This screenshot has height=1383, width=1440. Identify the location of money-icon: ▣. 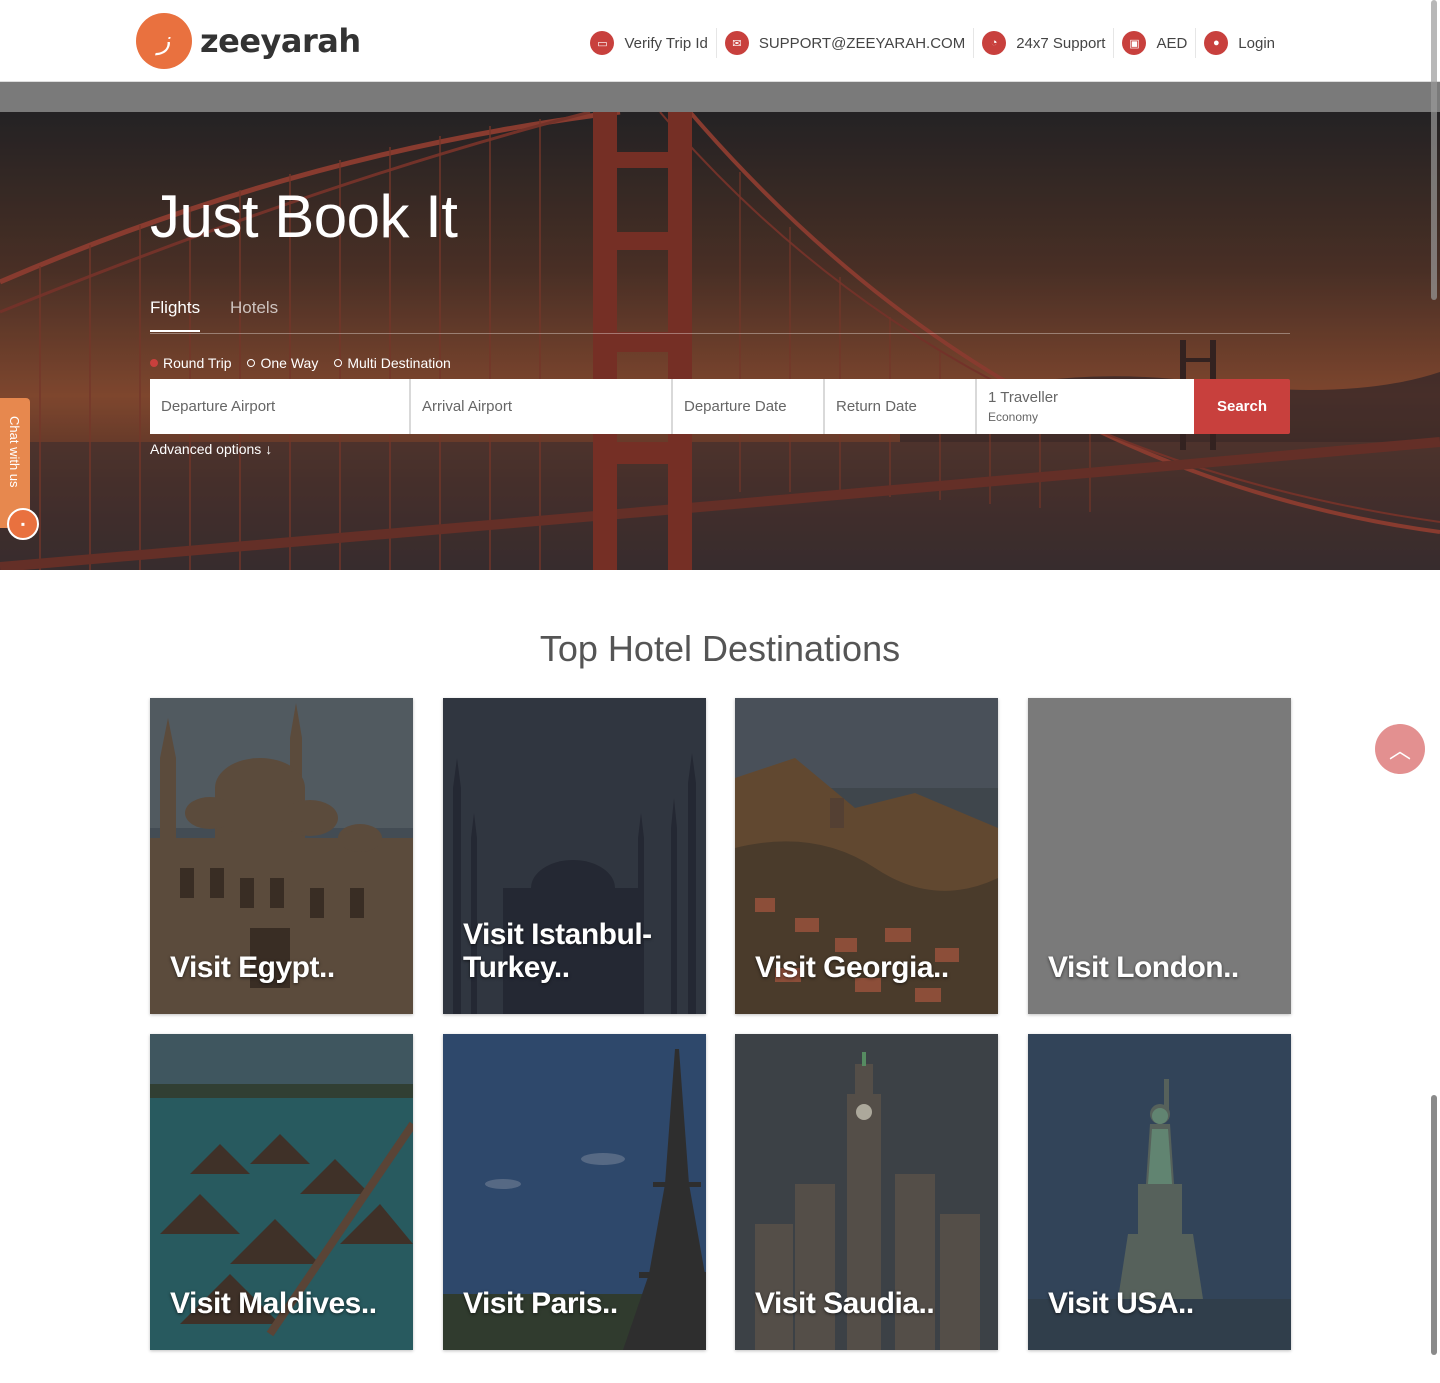
(1134, 43).